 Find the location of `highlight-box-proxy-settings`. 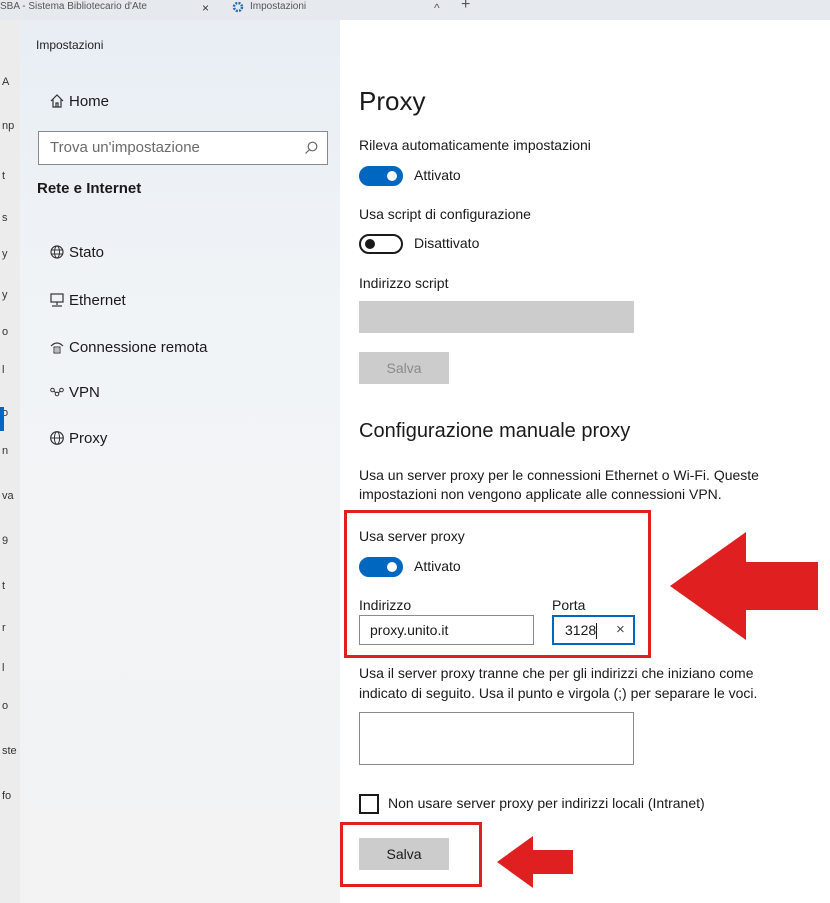

highlight-box-proxy-settings is located at coordinates (497, 584).